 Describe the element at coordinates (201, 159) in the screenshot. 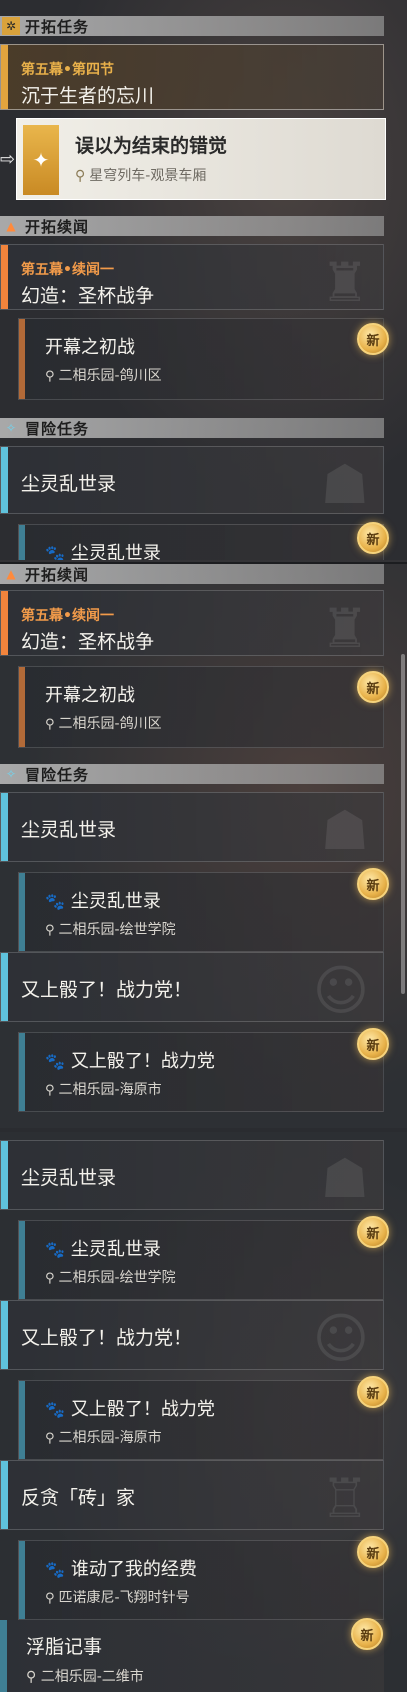

I see `quest-step-selected: ✦ 误以为结束的错觉 ⚲ 星穹列车-观景车厢` at that location.